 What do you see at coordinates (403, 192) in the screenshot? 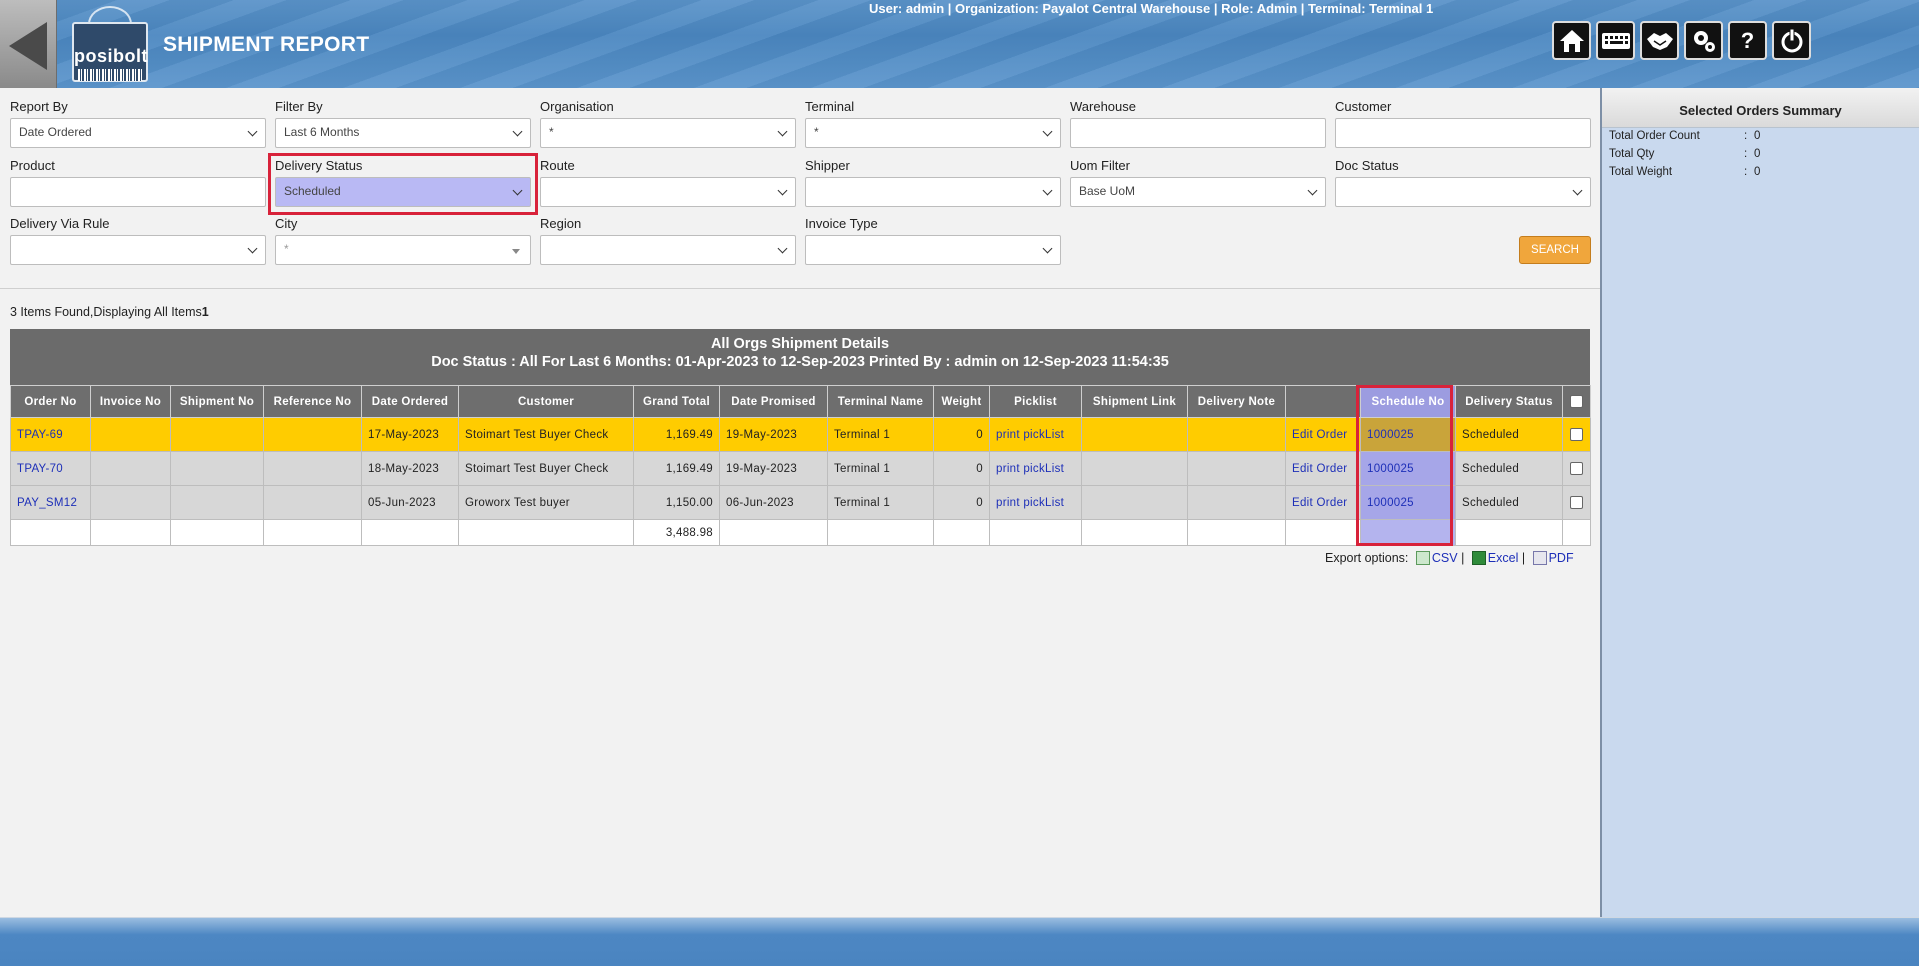
I see `delivery-status-select: Scheduled` at bounding box center [403, 192].